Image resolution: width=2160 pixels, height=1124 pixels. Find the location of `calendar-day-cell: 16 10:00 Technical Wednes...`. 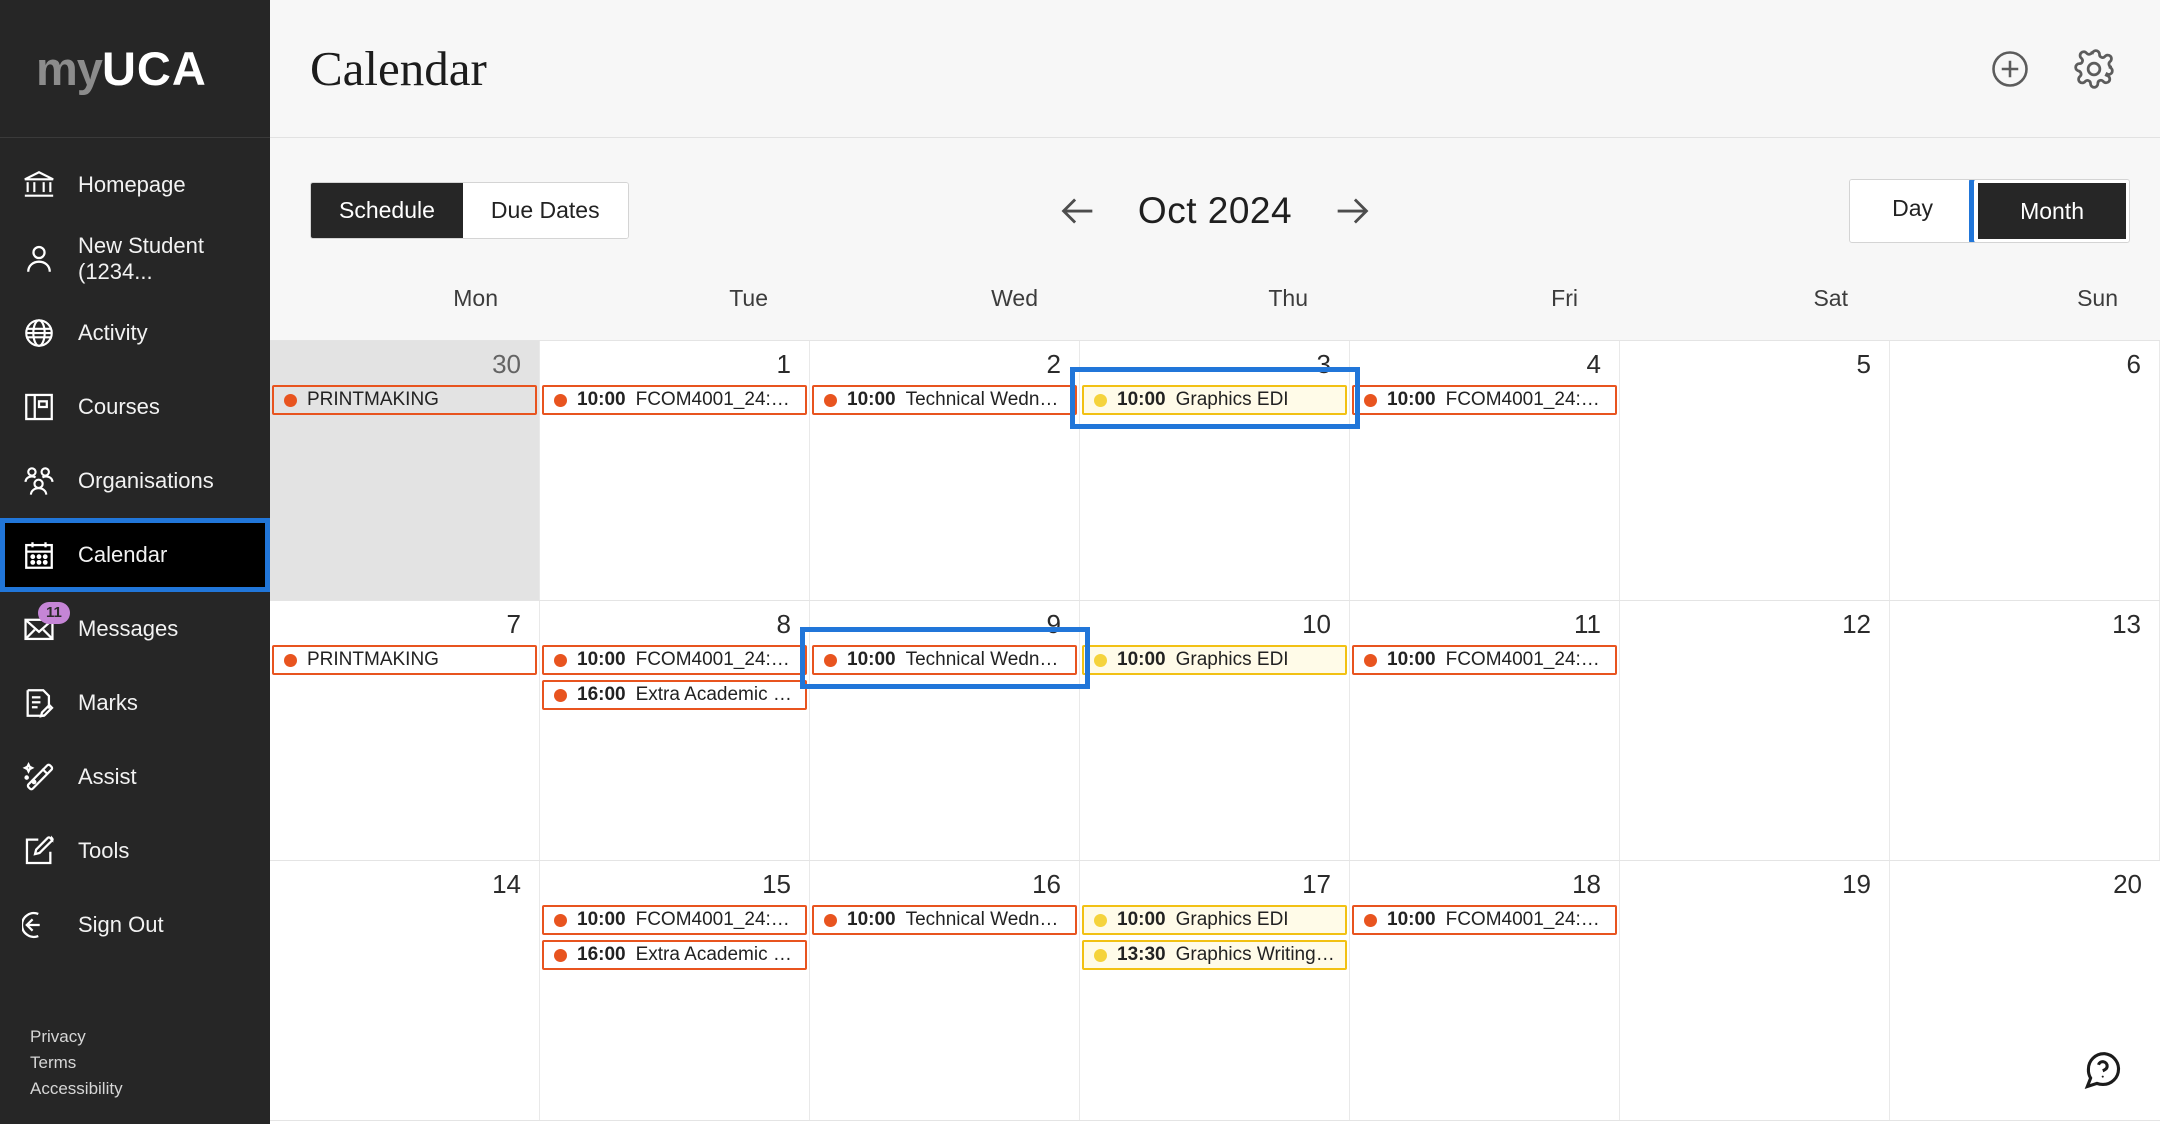

calendar-day-cell: 16 10:00 Technical Wednes... is located at coordinates (945, 990).